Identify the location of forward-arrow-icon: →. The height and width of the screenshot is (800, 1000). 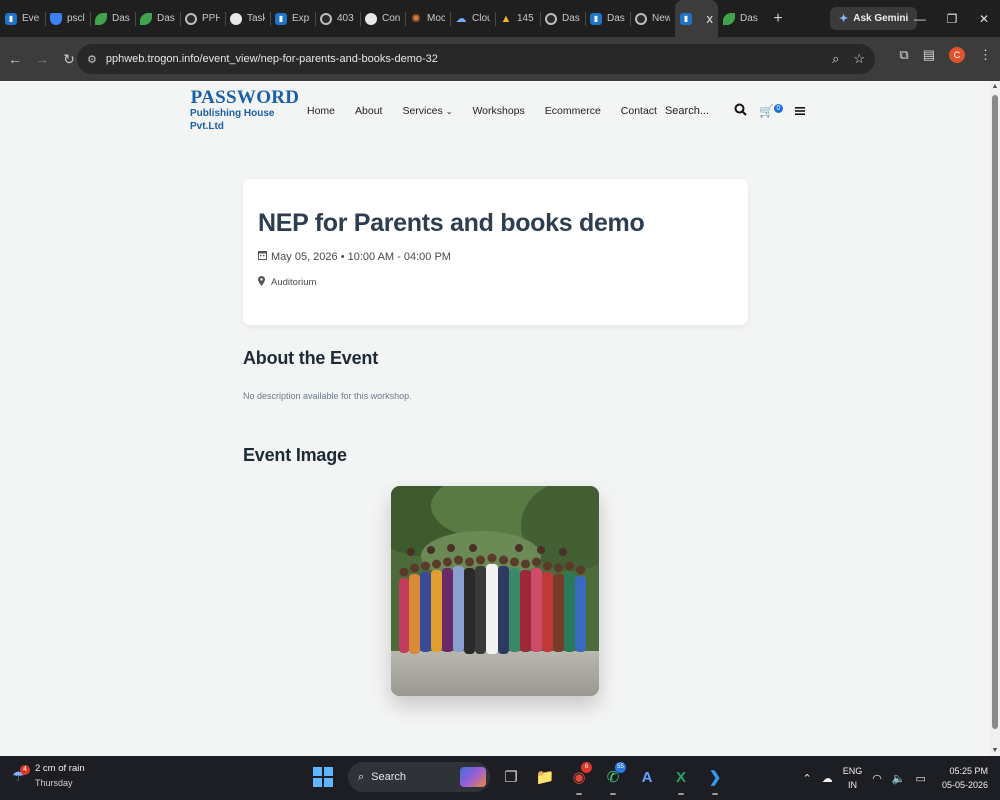
(42, 59).